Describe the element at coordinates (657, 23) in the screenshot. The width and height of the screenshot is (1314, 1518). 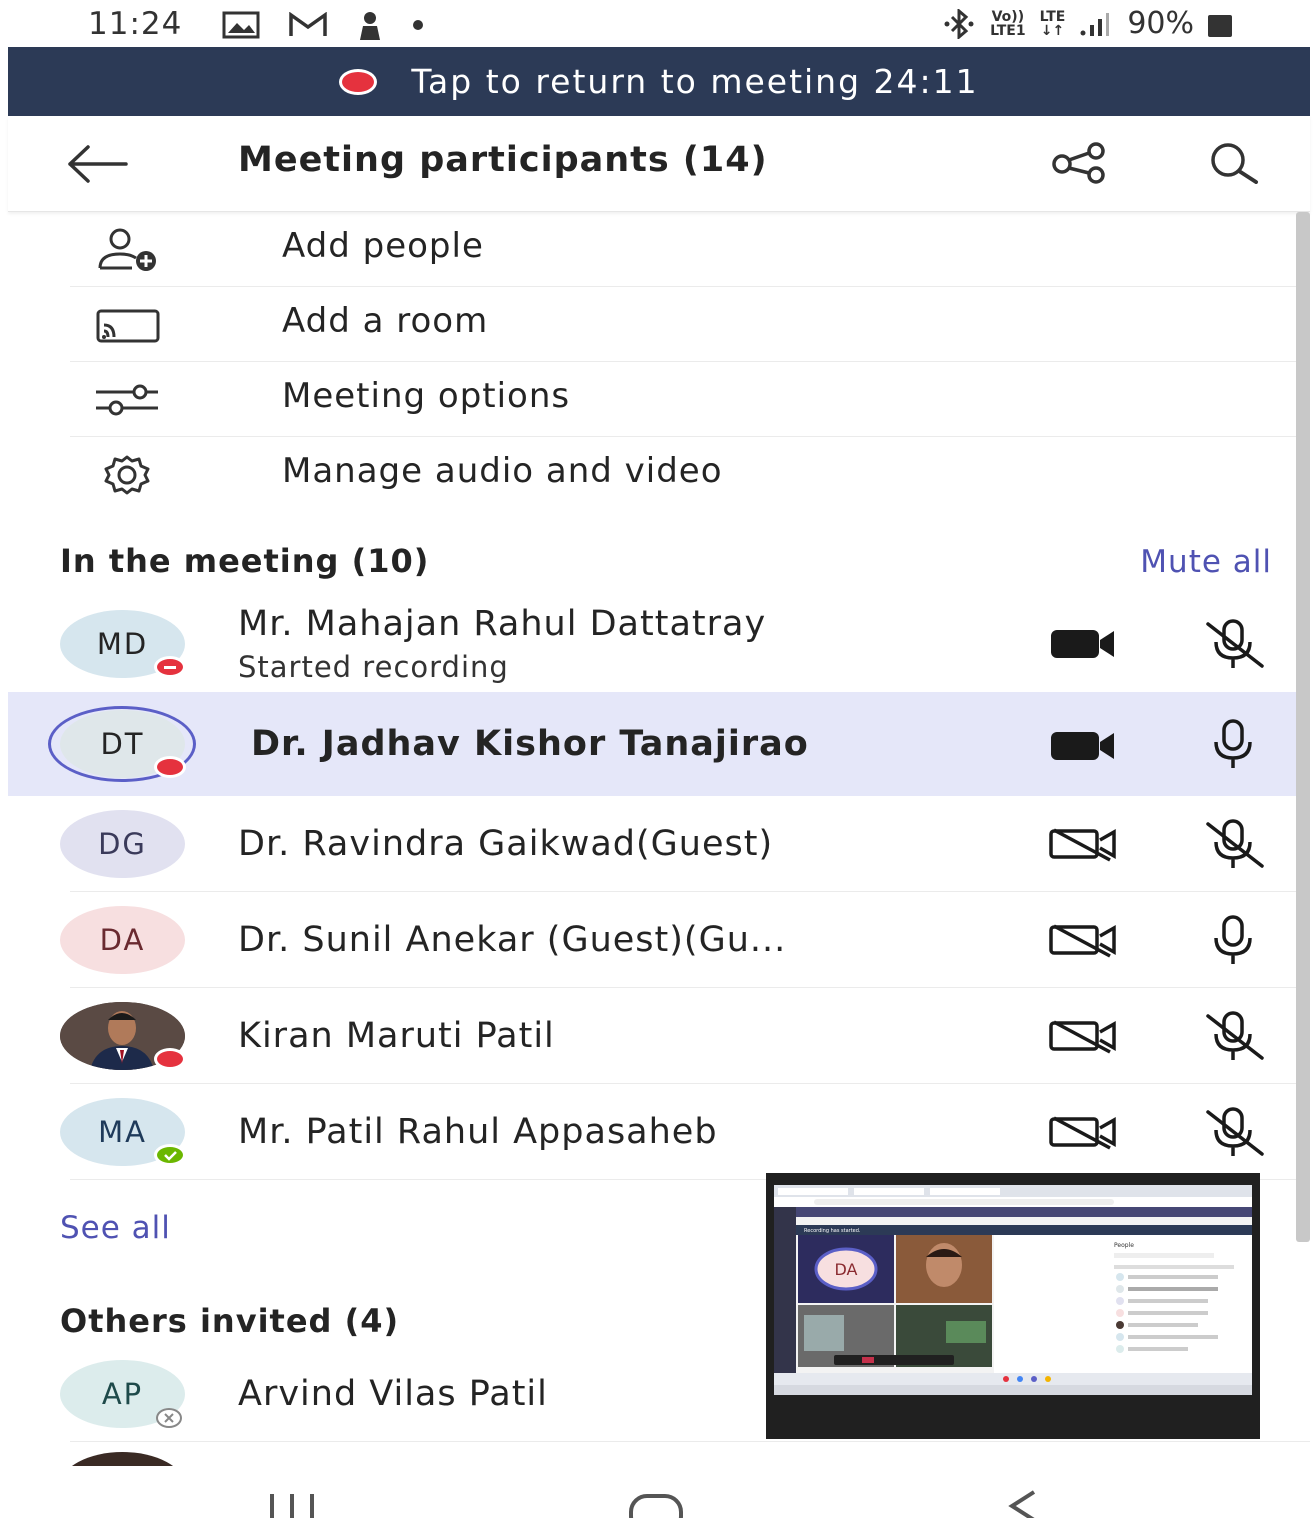
I see `status-bar: 11:24 Vo)) LTE1 LTE ↓↑ 90%` at that location.